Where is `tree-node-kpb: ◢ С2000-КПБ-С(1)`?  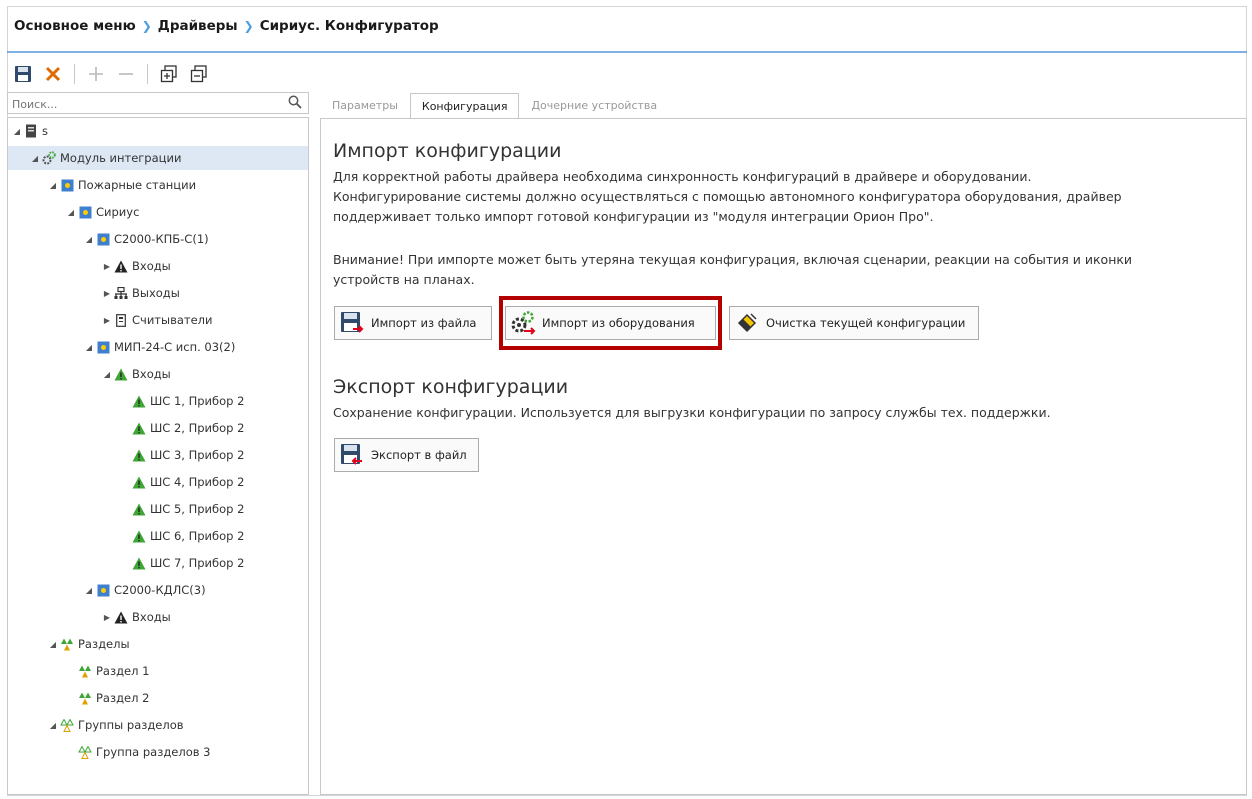 tree-node-kpb: ◢ С2000-КПБ-С(1) is located at coordinates (158, 239).